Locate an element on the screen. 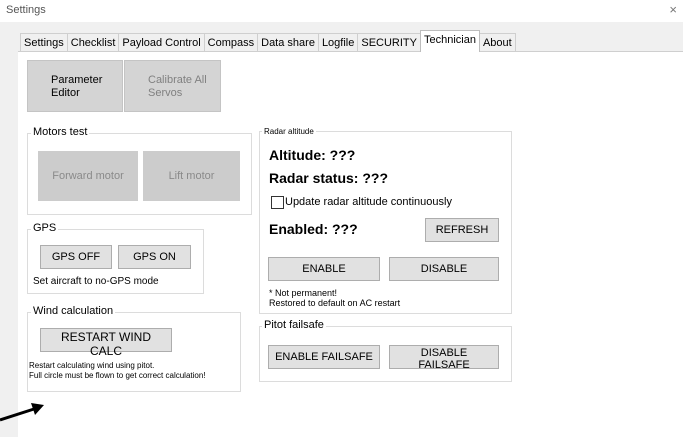 The image size is (683, 437). lift-motor-button: Lift motor is located at coordinates (191, 176).